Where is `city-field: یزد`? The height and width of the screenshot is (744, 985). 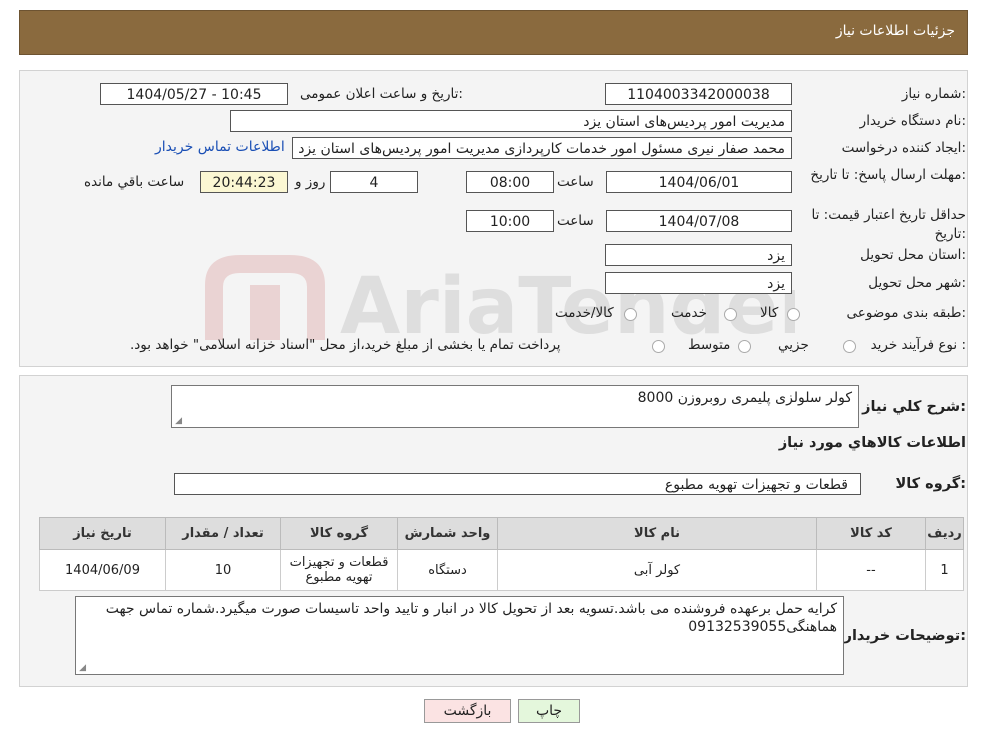 city-field: یزد is located at coordinates (698, 283).